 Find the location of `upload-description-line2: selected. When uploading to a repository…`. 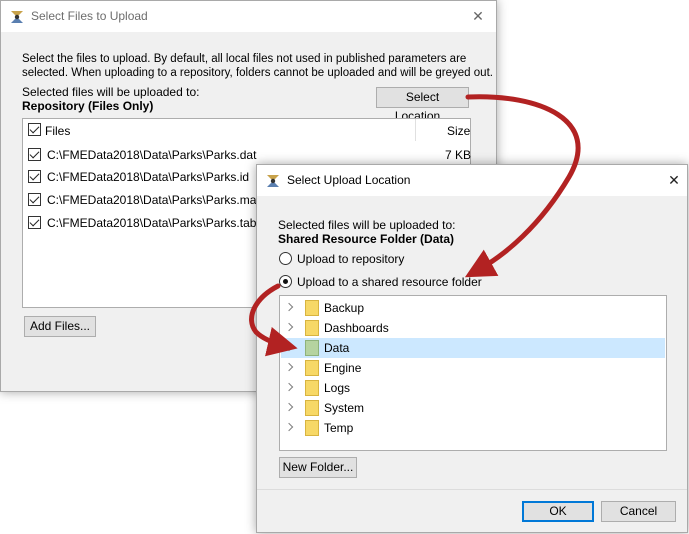

upload-description-line2: selected. When uploading to a repository… is located at coordinates (257, 73).